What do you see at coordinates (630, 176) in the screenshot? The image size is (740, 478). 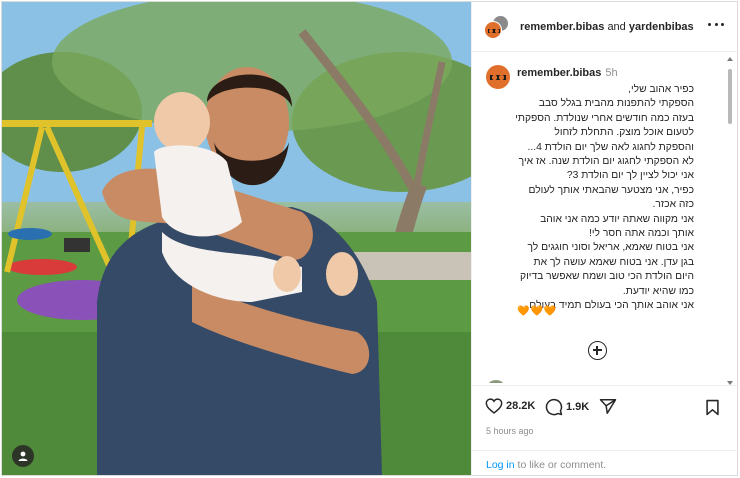 I see `caption-line: אני יכול לציין לך יום הולדת 3?` at bounding box center [630, 176].